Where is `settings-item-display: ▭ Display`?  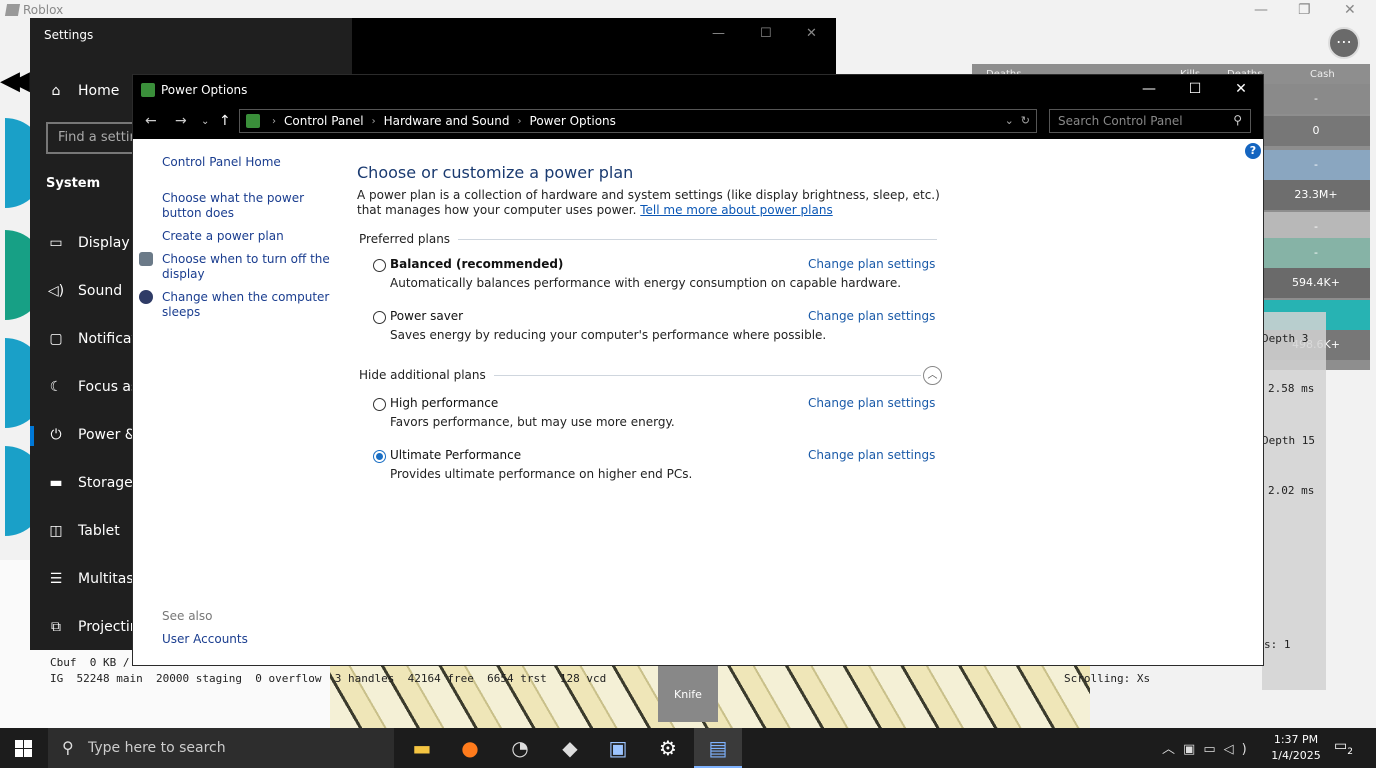
settings-item-display: ▭ Display is located at coordinates (88, 243).